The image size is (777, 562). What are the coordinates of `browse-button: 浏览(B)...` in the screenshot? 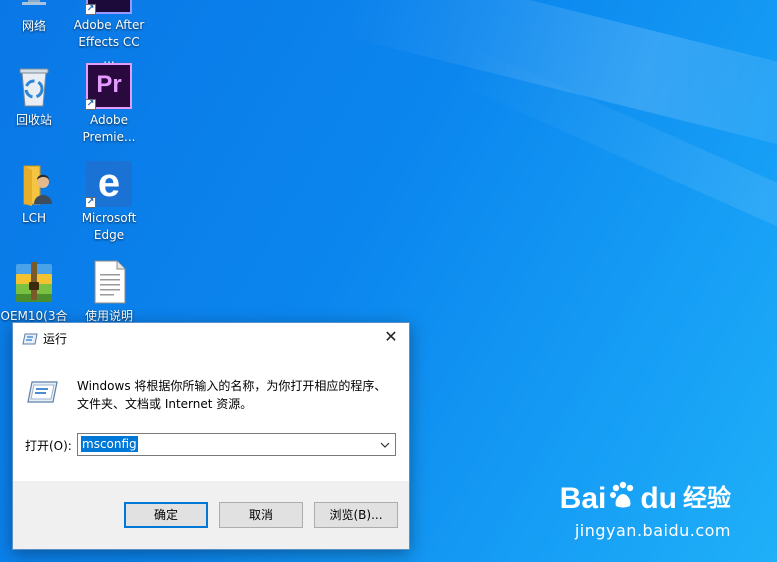 It's located at (356, 515).